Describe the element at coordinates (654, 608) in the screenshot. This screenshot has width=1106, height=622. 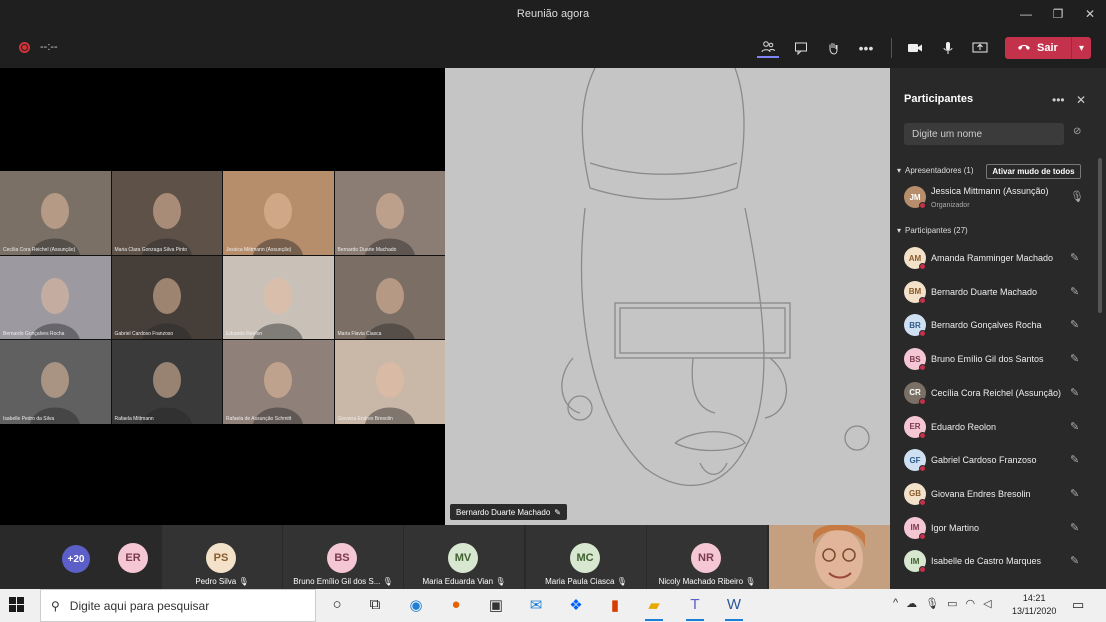
I see `file-explorer-icon: ▰` at that location.